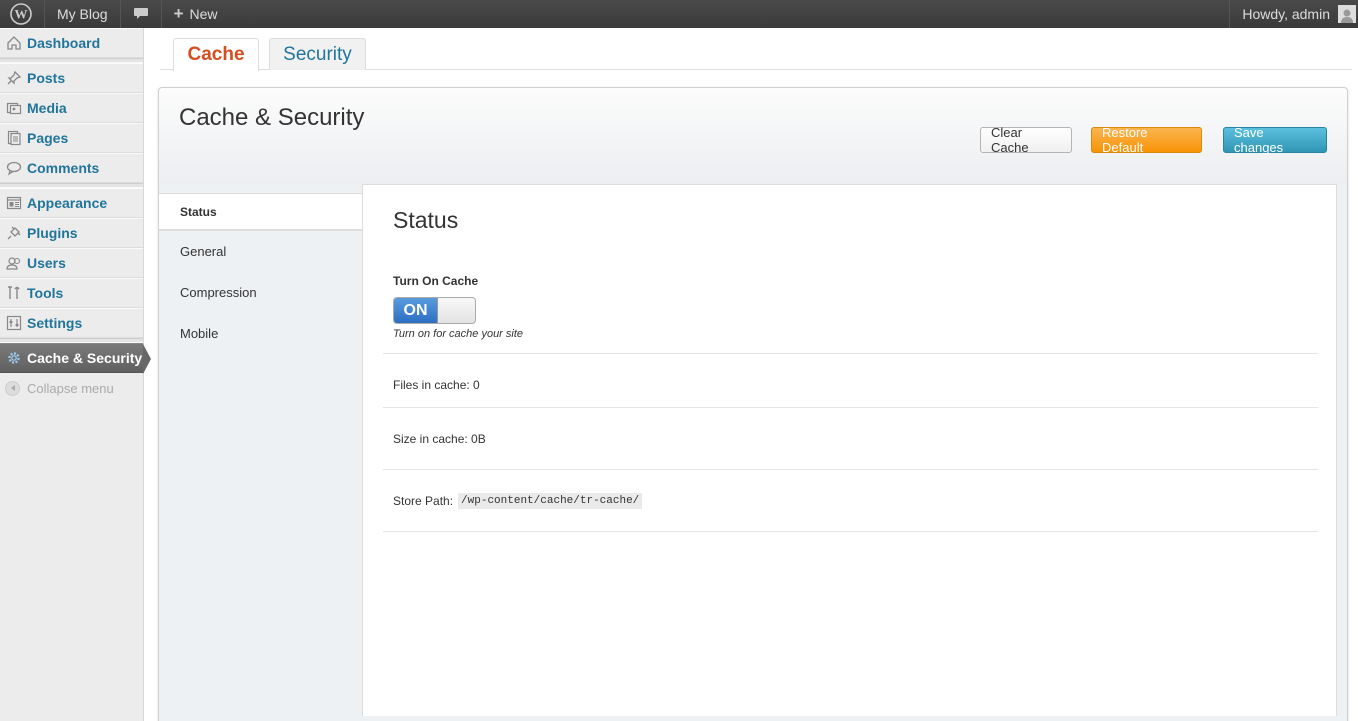  Describe the element at coordinates (1026, 140) in the screenshot. I see `clear-cache-button: Clear Cache` at that location.